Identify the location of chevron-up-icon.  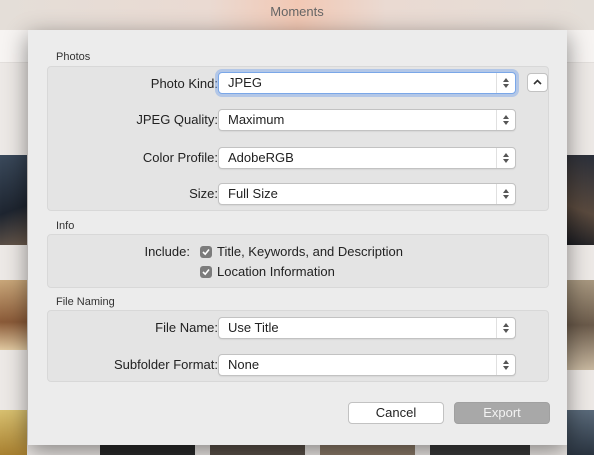
(537, 82).